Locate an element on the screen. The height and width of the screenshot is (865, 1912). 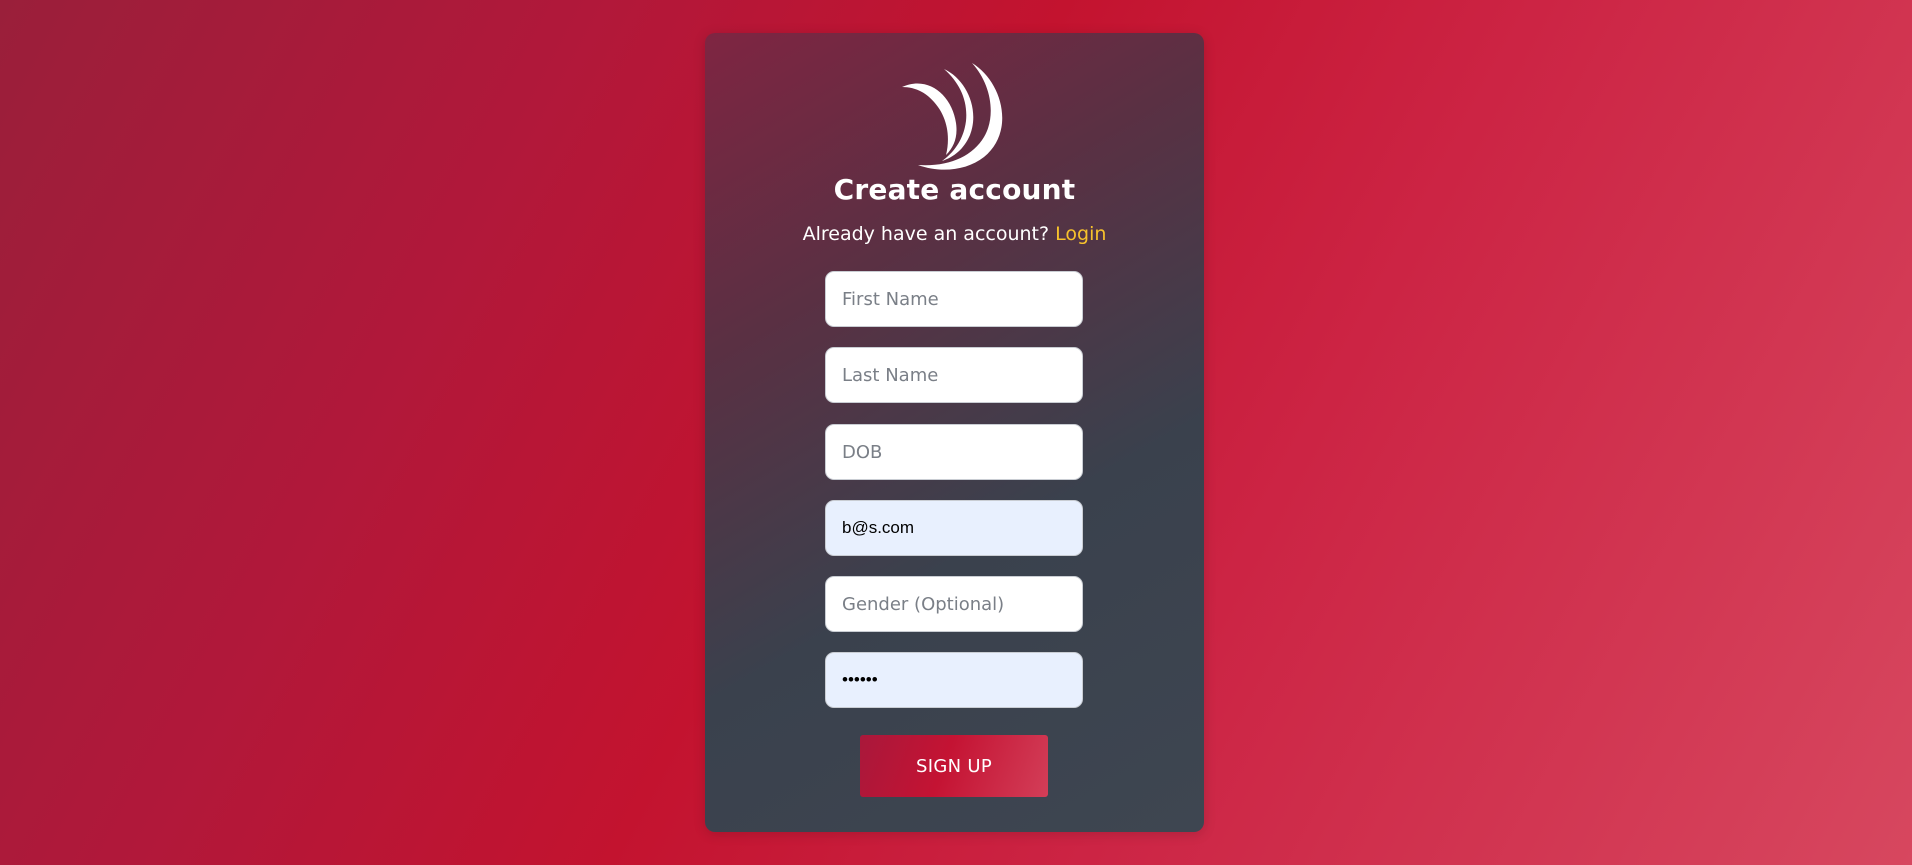
email-input is located at coordinates (954, 528).